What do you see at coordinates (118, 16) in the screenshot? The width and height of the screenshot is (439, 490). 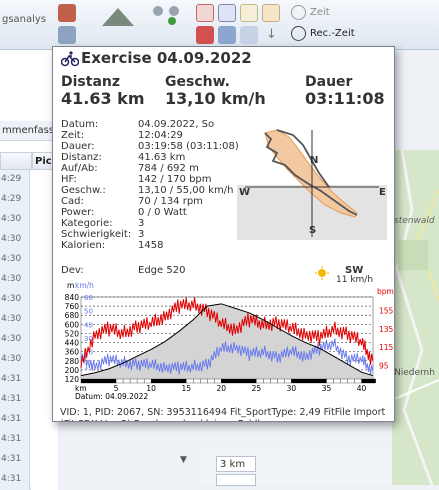 I see `mountain-icon` at bounding box center [118, 16].